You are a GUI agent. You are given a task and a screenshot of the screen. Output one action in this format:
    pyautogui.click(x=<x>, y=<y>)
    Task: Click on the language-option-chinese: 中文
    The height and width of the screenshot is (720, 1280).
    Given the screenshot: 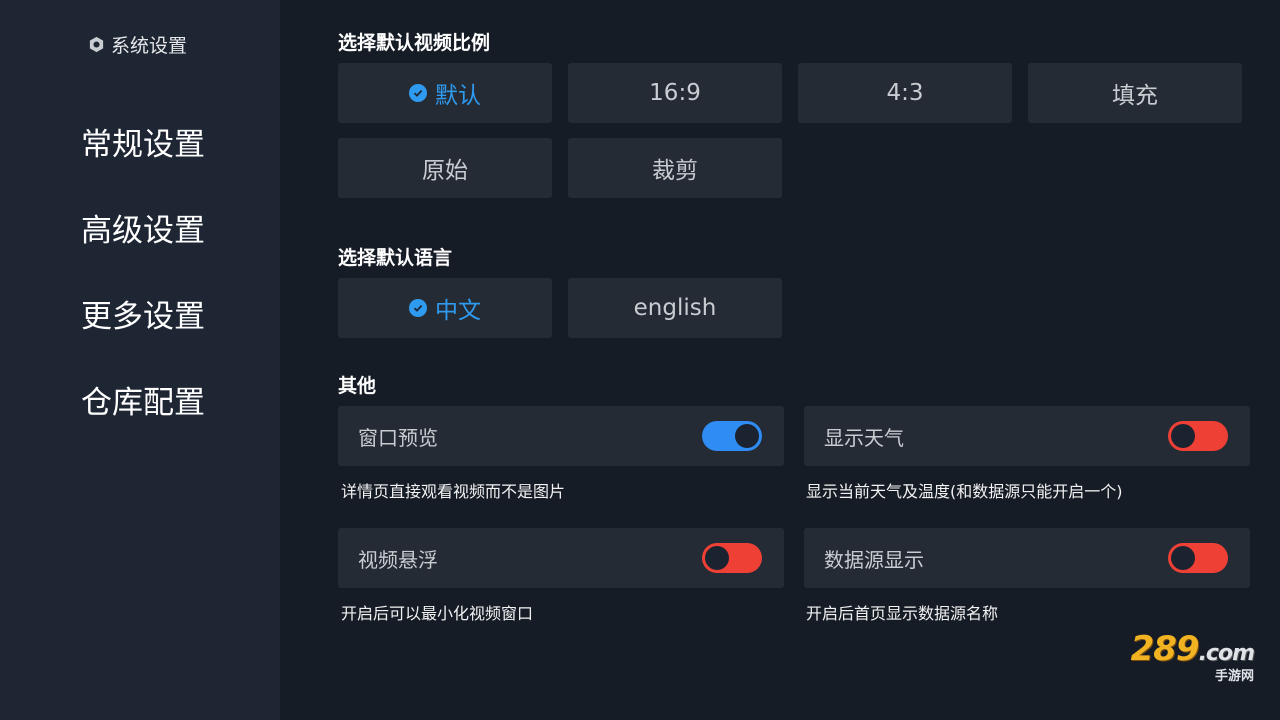 What is the action you would take?
    pyautogui.click(x=445, y=308)
    